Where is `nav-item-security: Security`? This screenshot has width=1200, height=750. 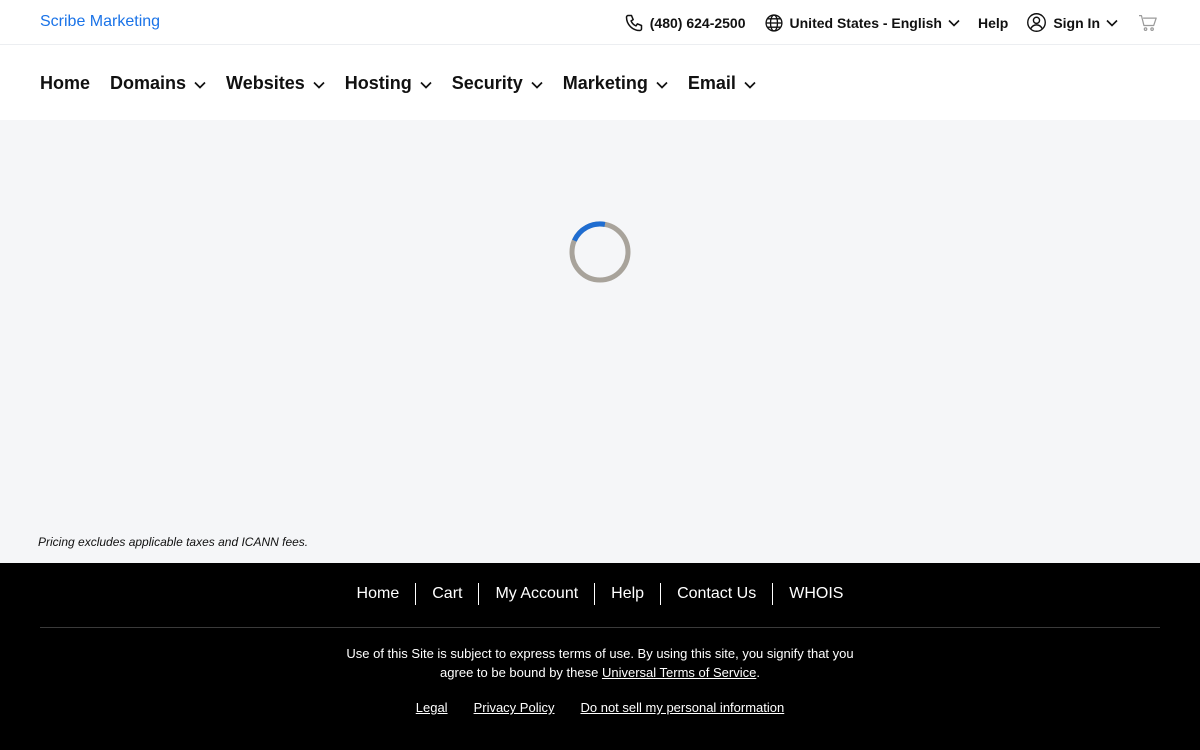
nav-item-security: Security is located at coordinates (497, 83).